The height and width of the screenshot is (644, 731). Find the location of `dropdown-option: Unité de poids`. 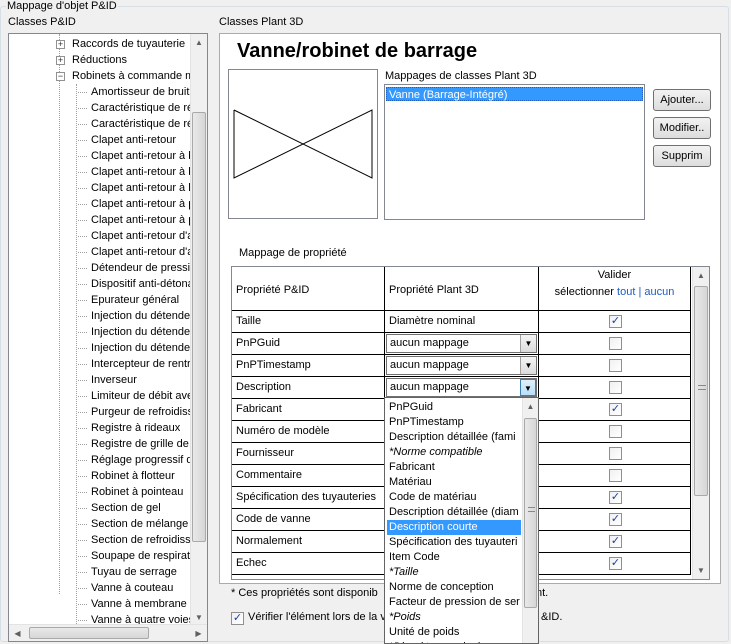

dropdown-option: Unité de poids is located at coordinates (454, 632).